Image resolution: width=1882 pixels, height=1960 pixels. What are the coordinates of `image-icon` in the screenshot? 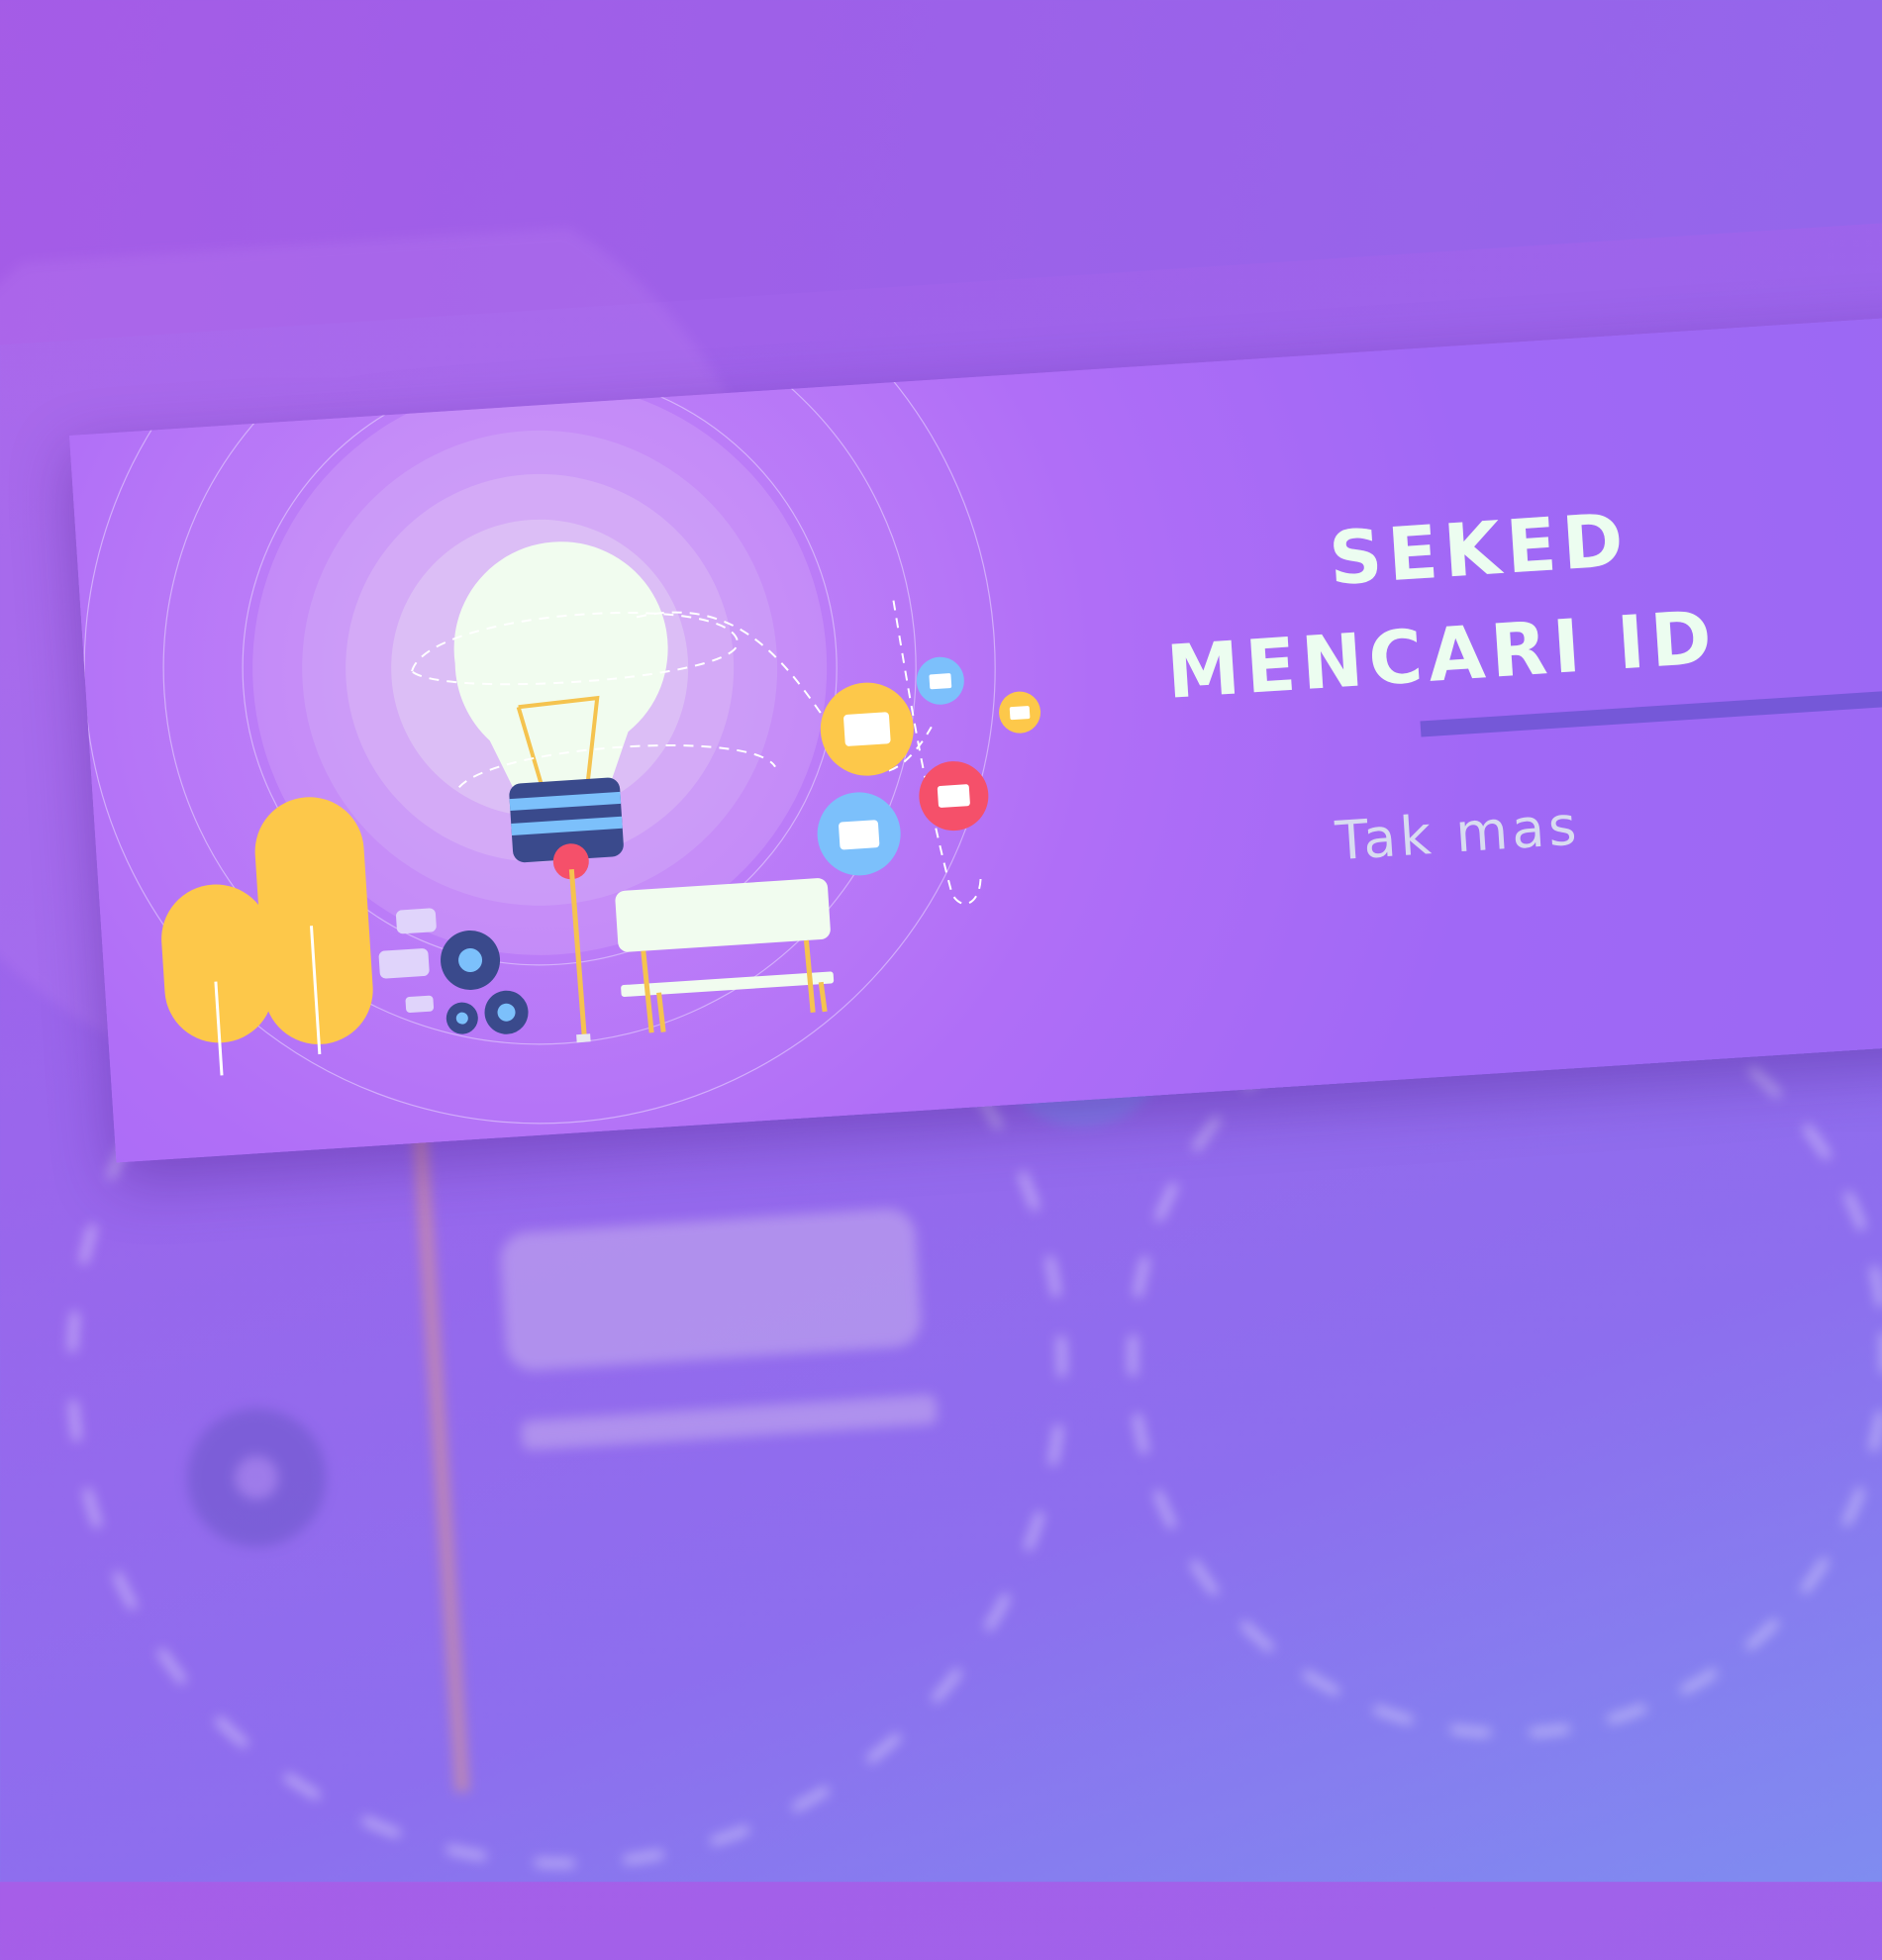 It's located at (929, 766).